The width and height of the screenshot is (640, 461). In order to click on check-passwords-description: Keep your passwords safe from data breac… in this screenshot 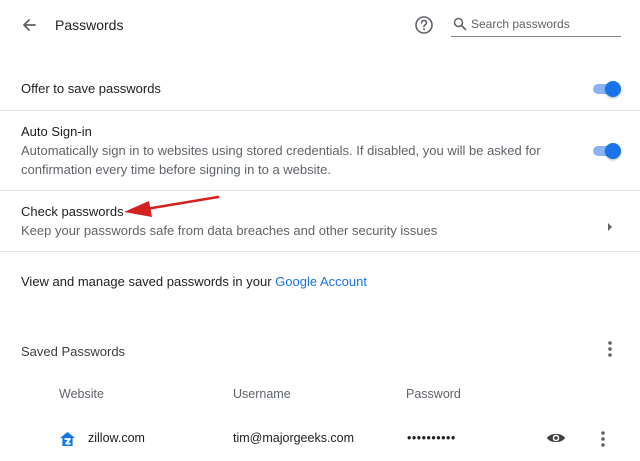, I will do `click(229, 230)`.